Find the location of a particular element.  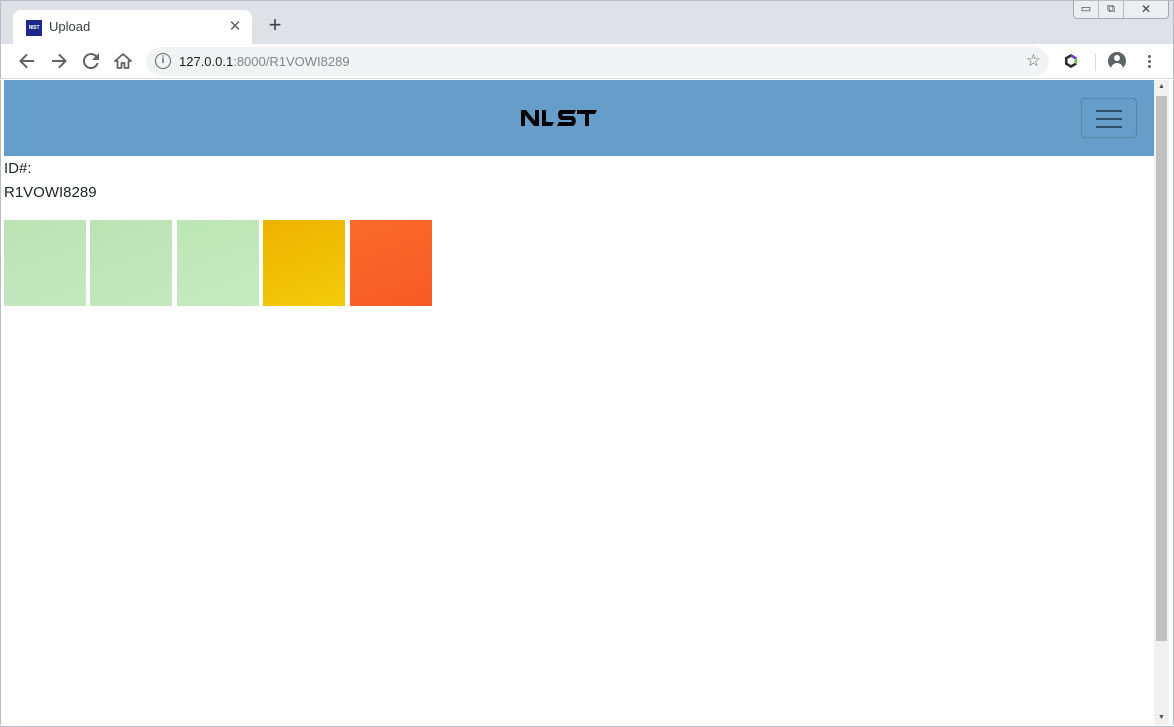

site-header is located at coordinates (579, 118).